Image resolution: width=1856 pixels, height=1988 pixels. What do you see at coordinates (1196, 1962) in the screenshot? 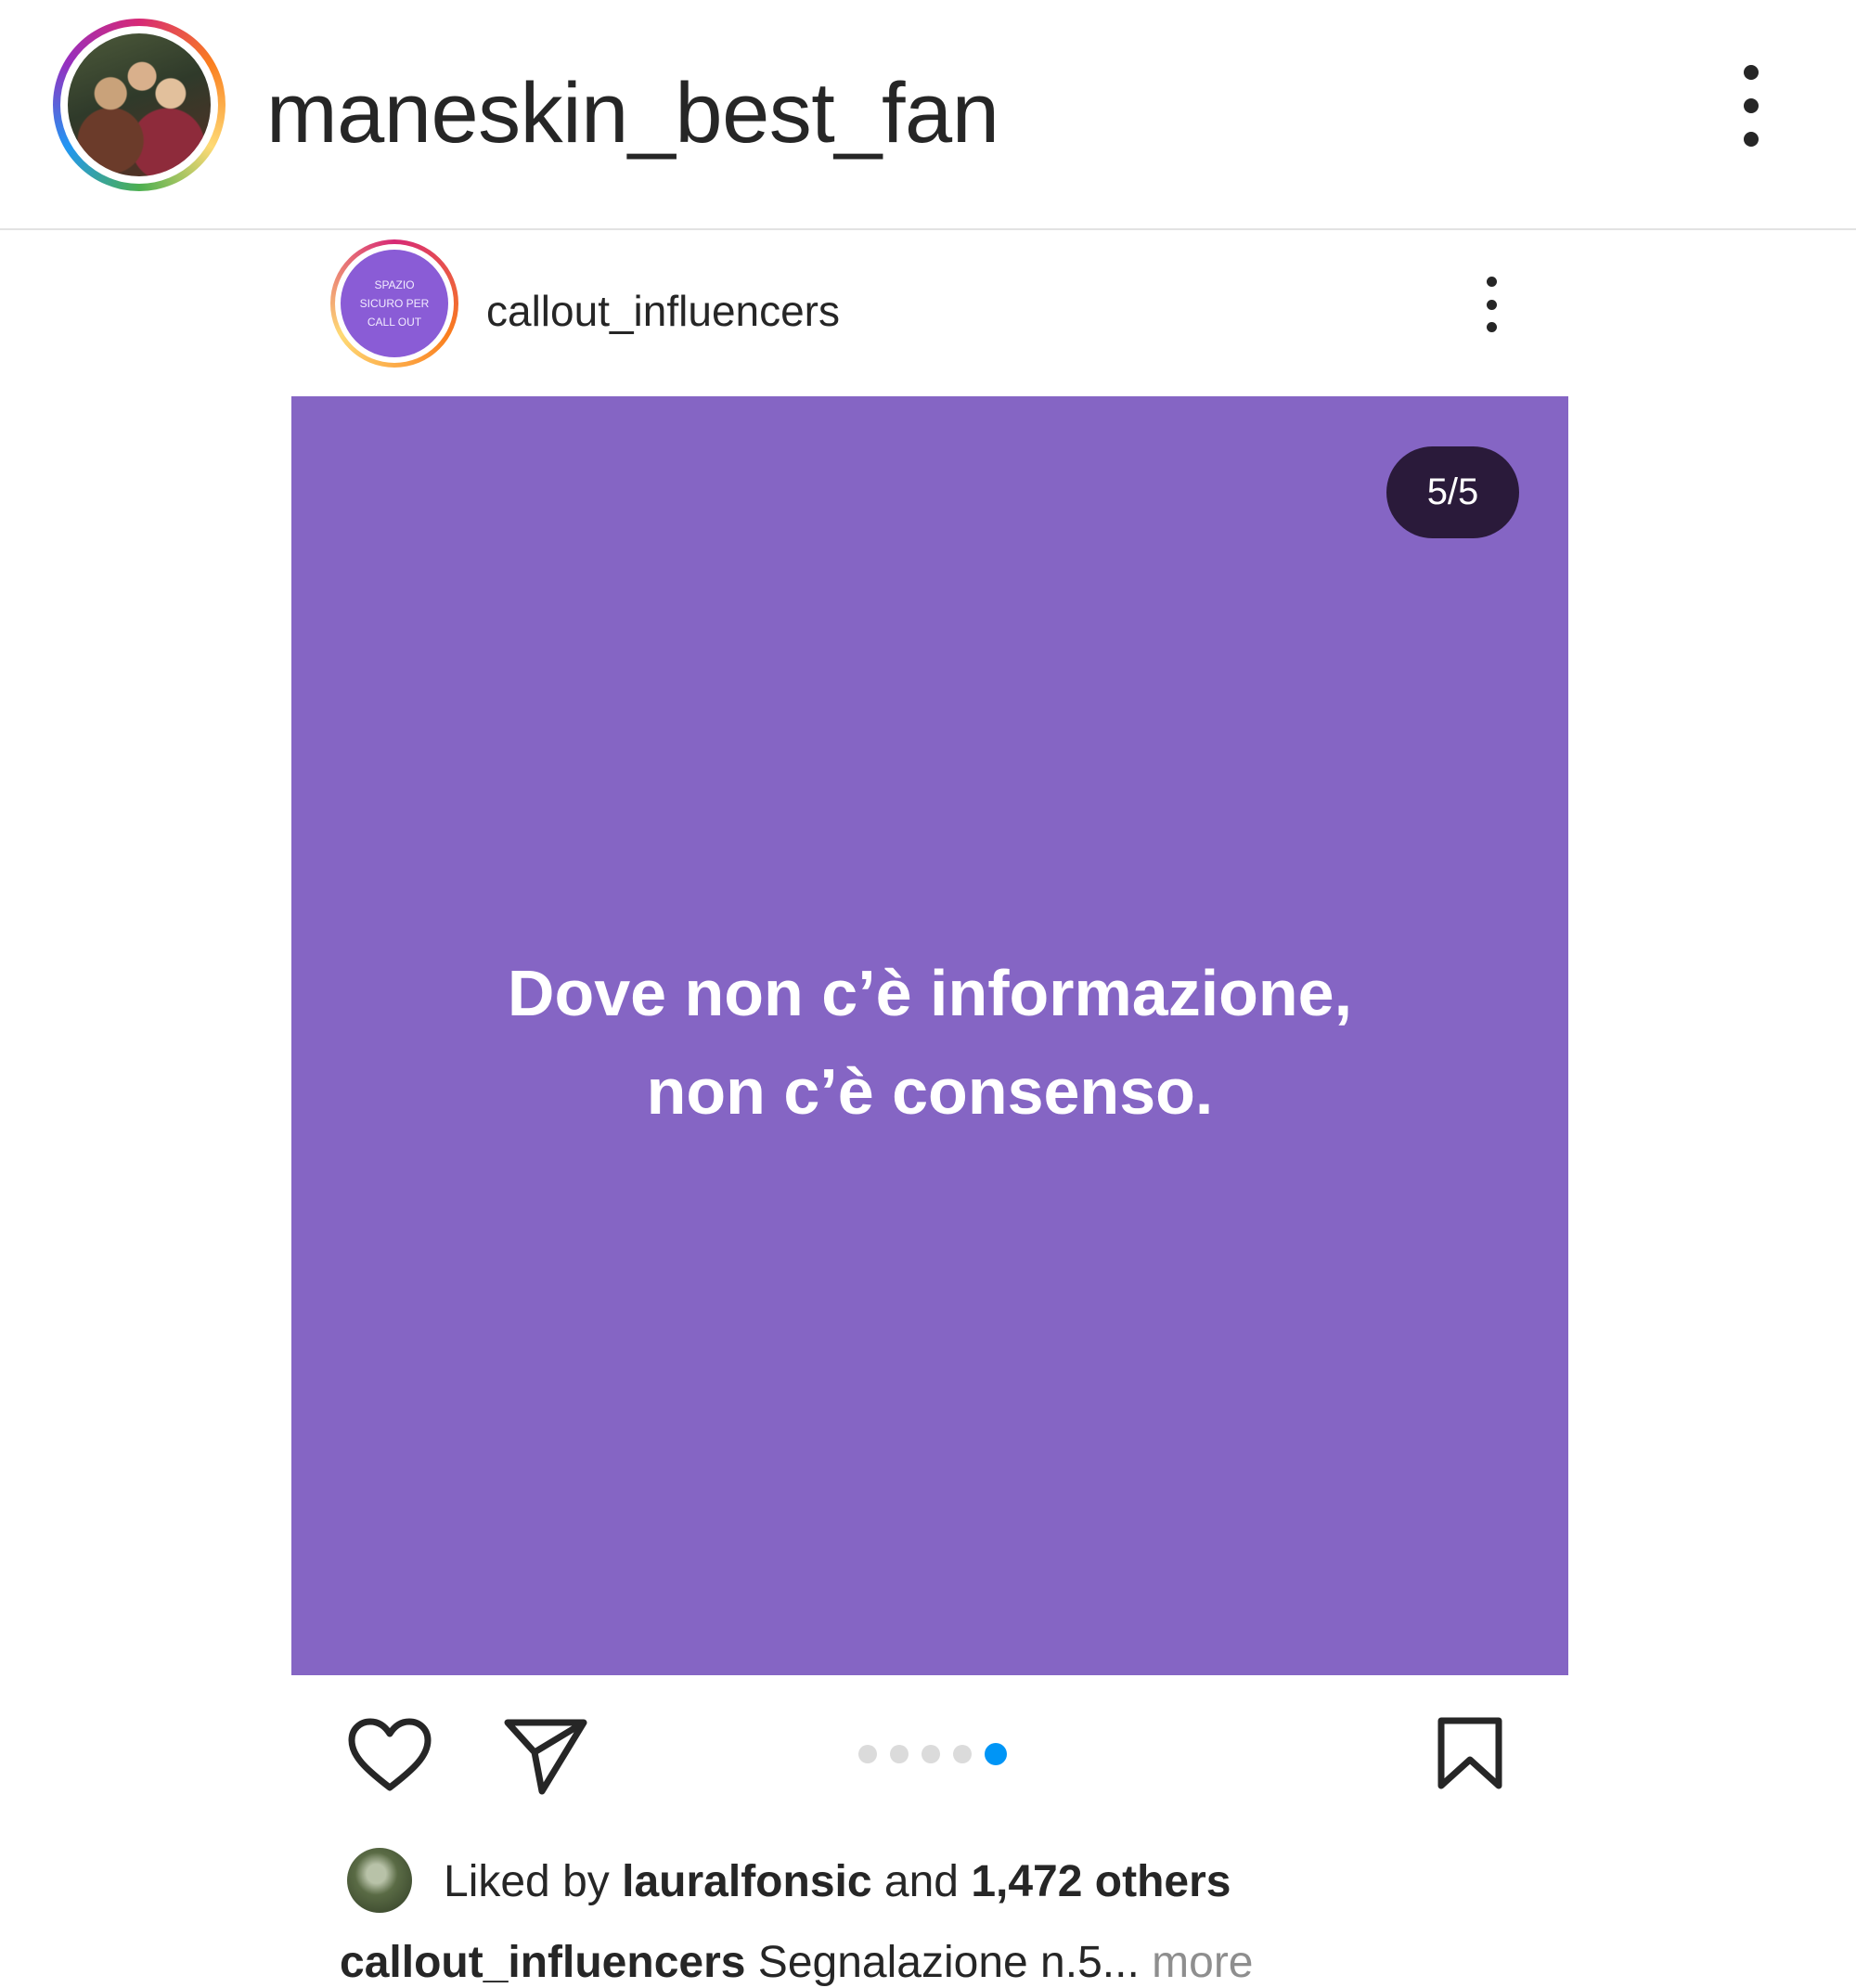
I see `caption-more-link: more` at bounding box center [1196, 1962].